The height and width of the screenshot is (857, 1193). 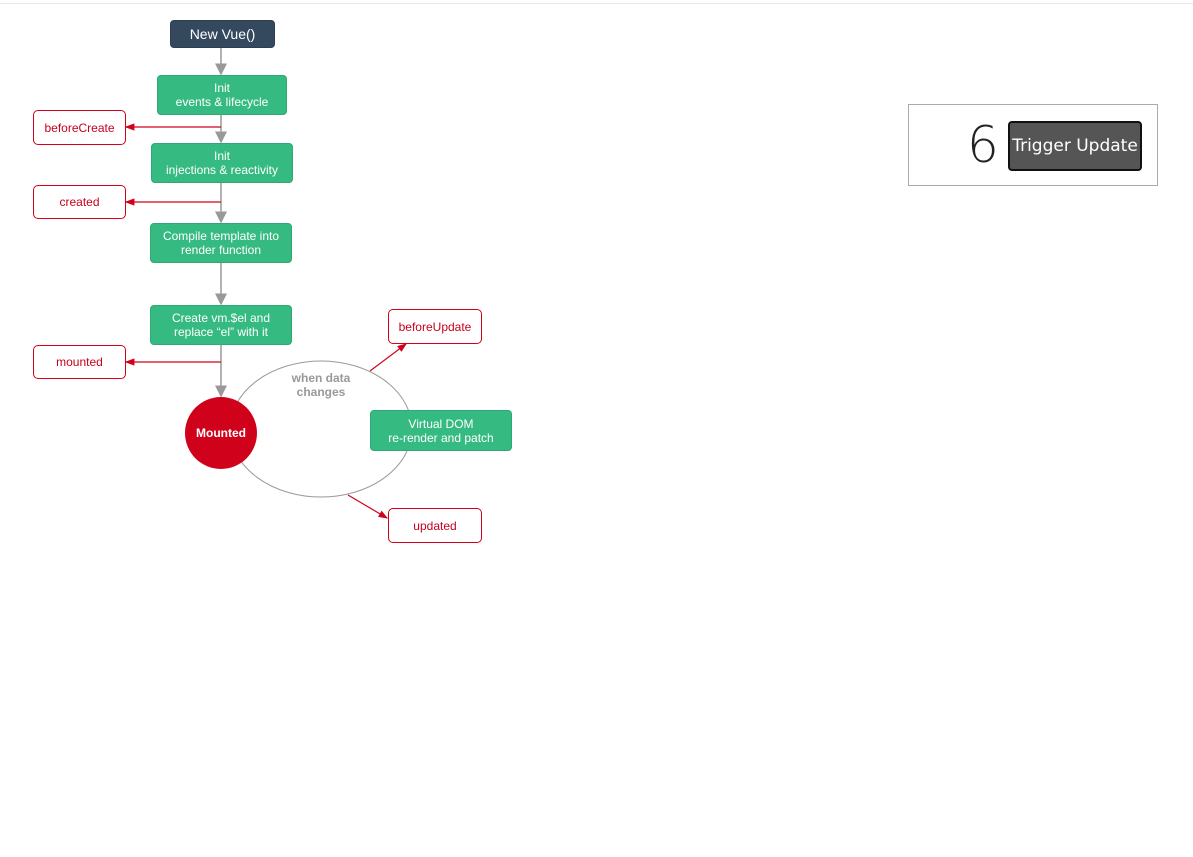 I want to click on step-label: Virtual DOM, so click(x=441, y=423).